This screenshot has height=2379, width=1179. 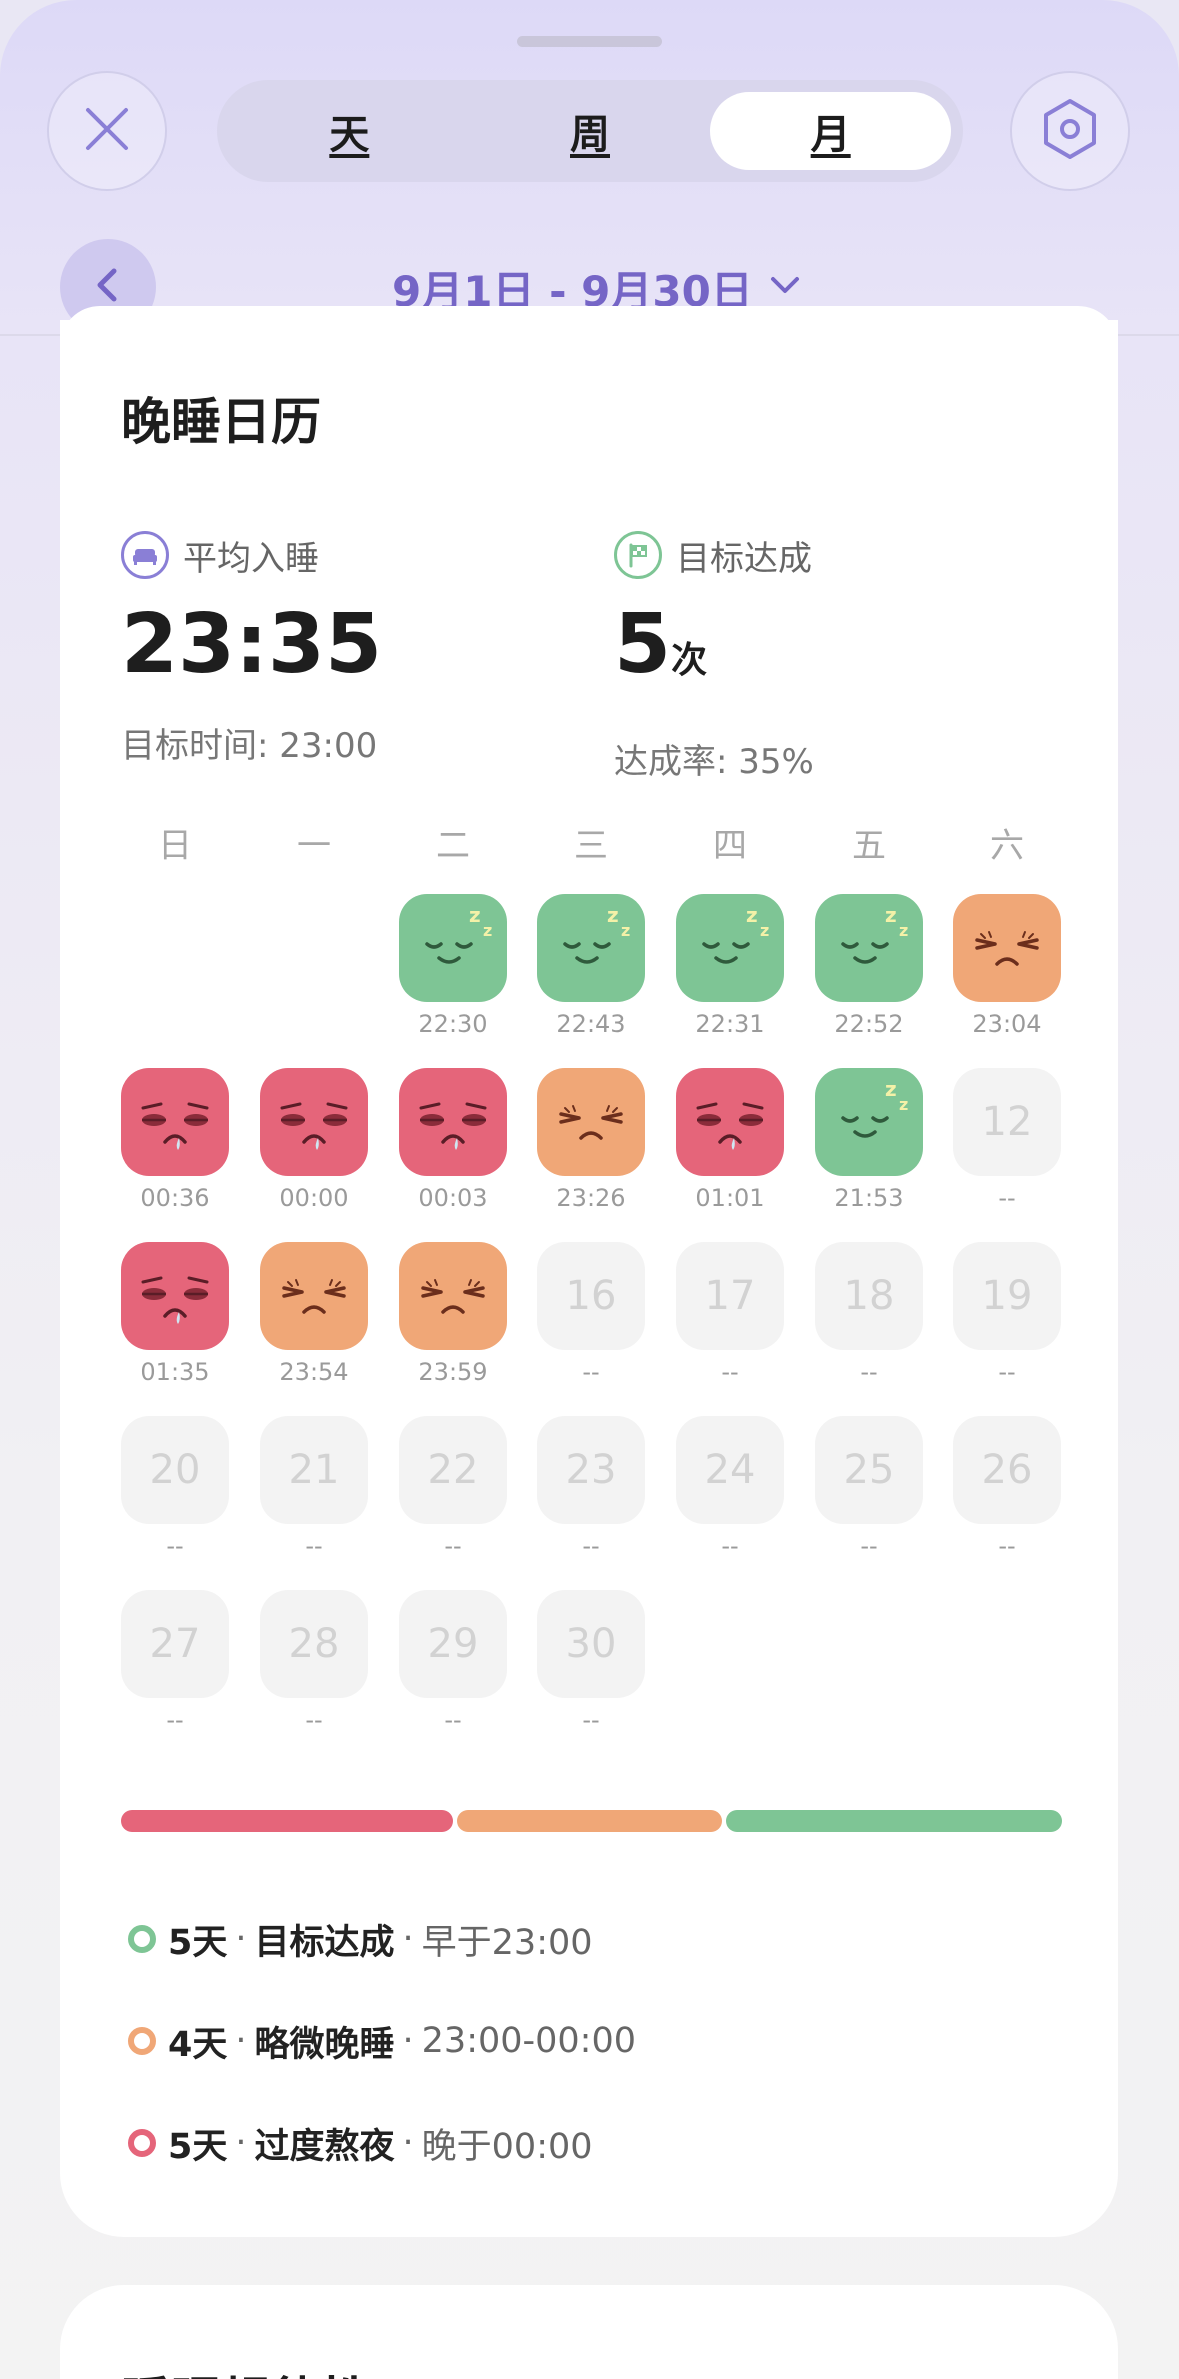 I want to click on close-button, so click(x=107, y=131).